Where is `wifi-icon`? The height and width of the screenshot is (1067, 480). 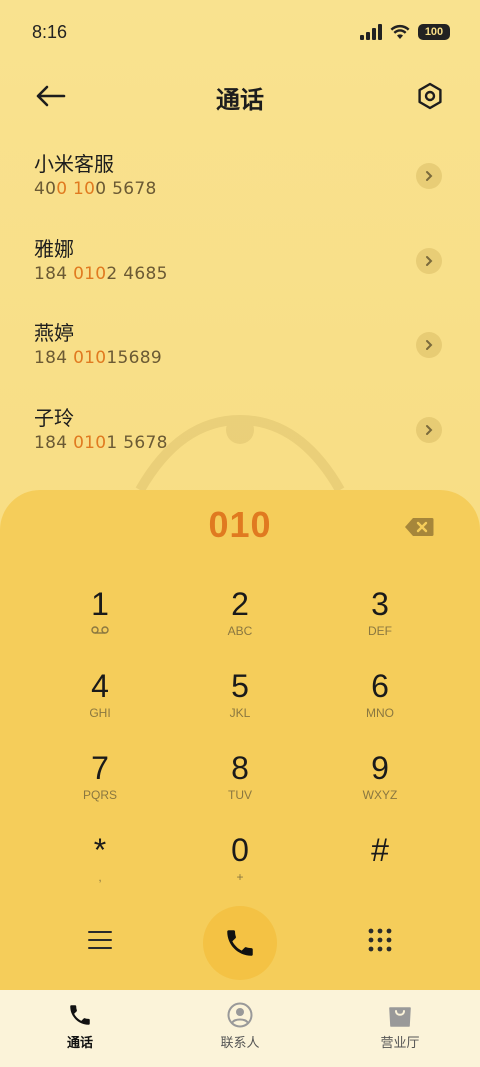 wifi-icon is located at coordinates (400, 31).